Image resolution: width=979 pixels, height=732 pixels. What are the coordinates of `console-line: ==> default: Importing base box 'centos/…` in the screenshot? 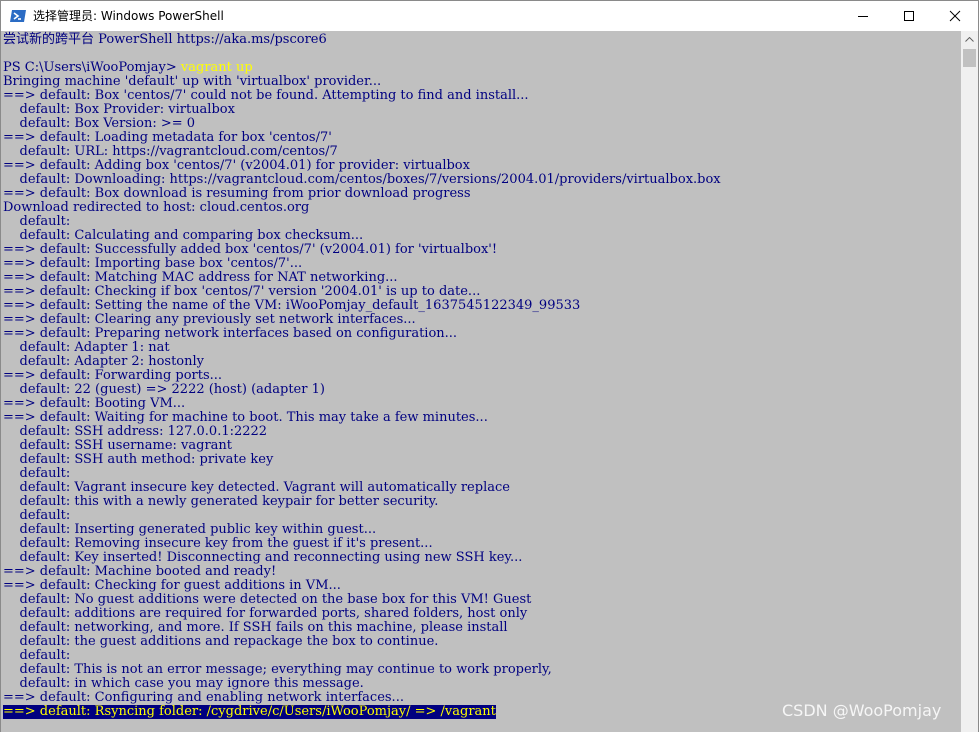 It's located at (153, 263).